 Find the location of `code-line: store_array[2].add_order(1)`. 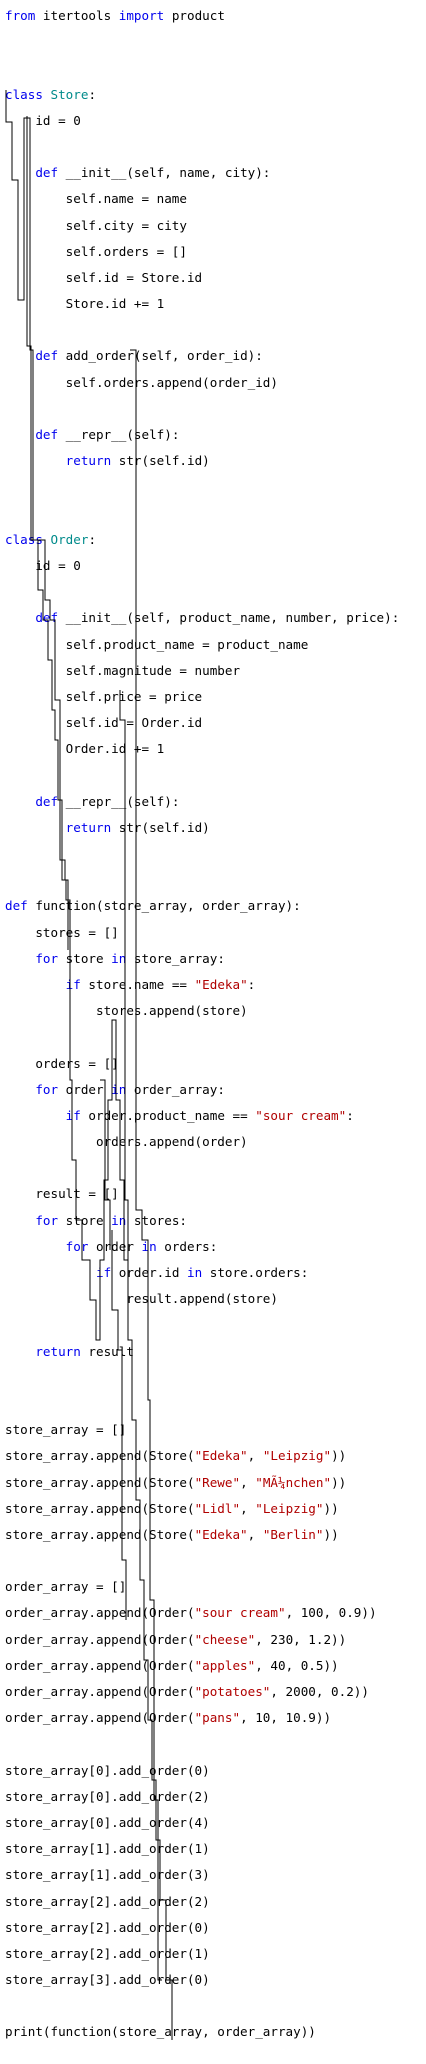

code-line: store_array[2].add_order(1) is located at coordinates (202, 1954).